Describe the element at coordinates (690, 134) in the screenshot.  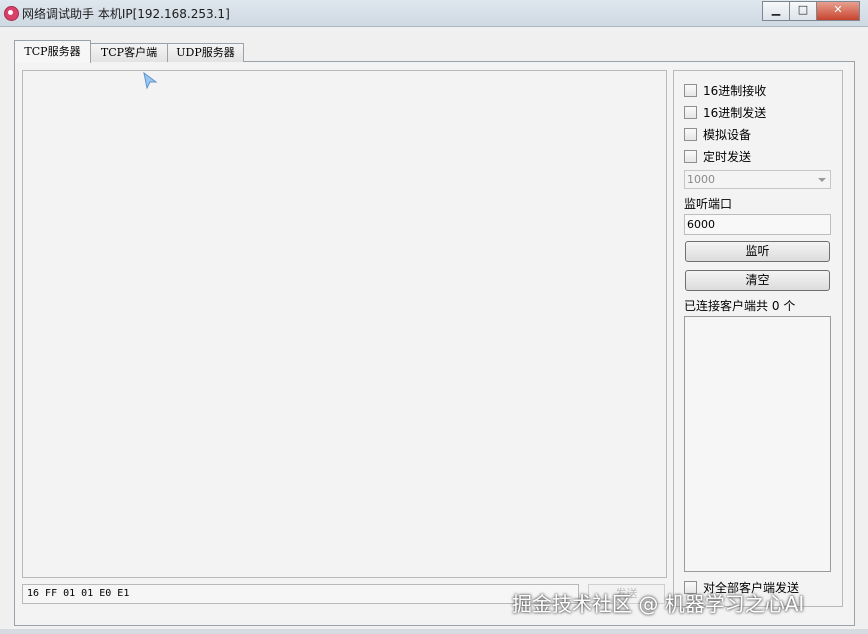
I see `simulate-device-checkbox` at that location.